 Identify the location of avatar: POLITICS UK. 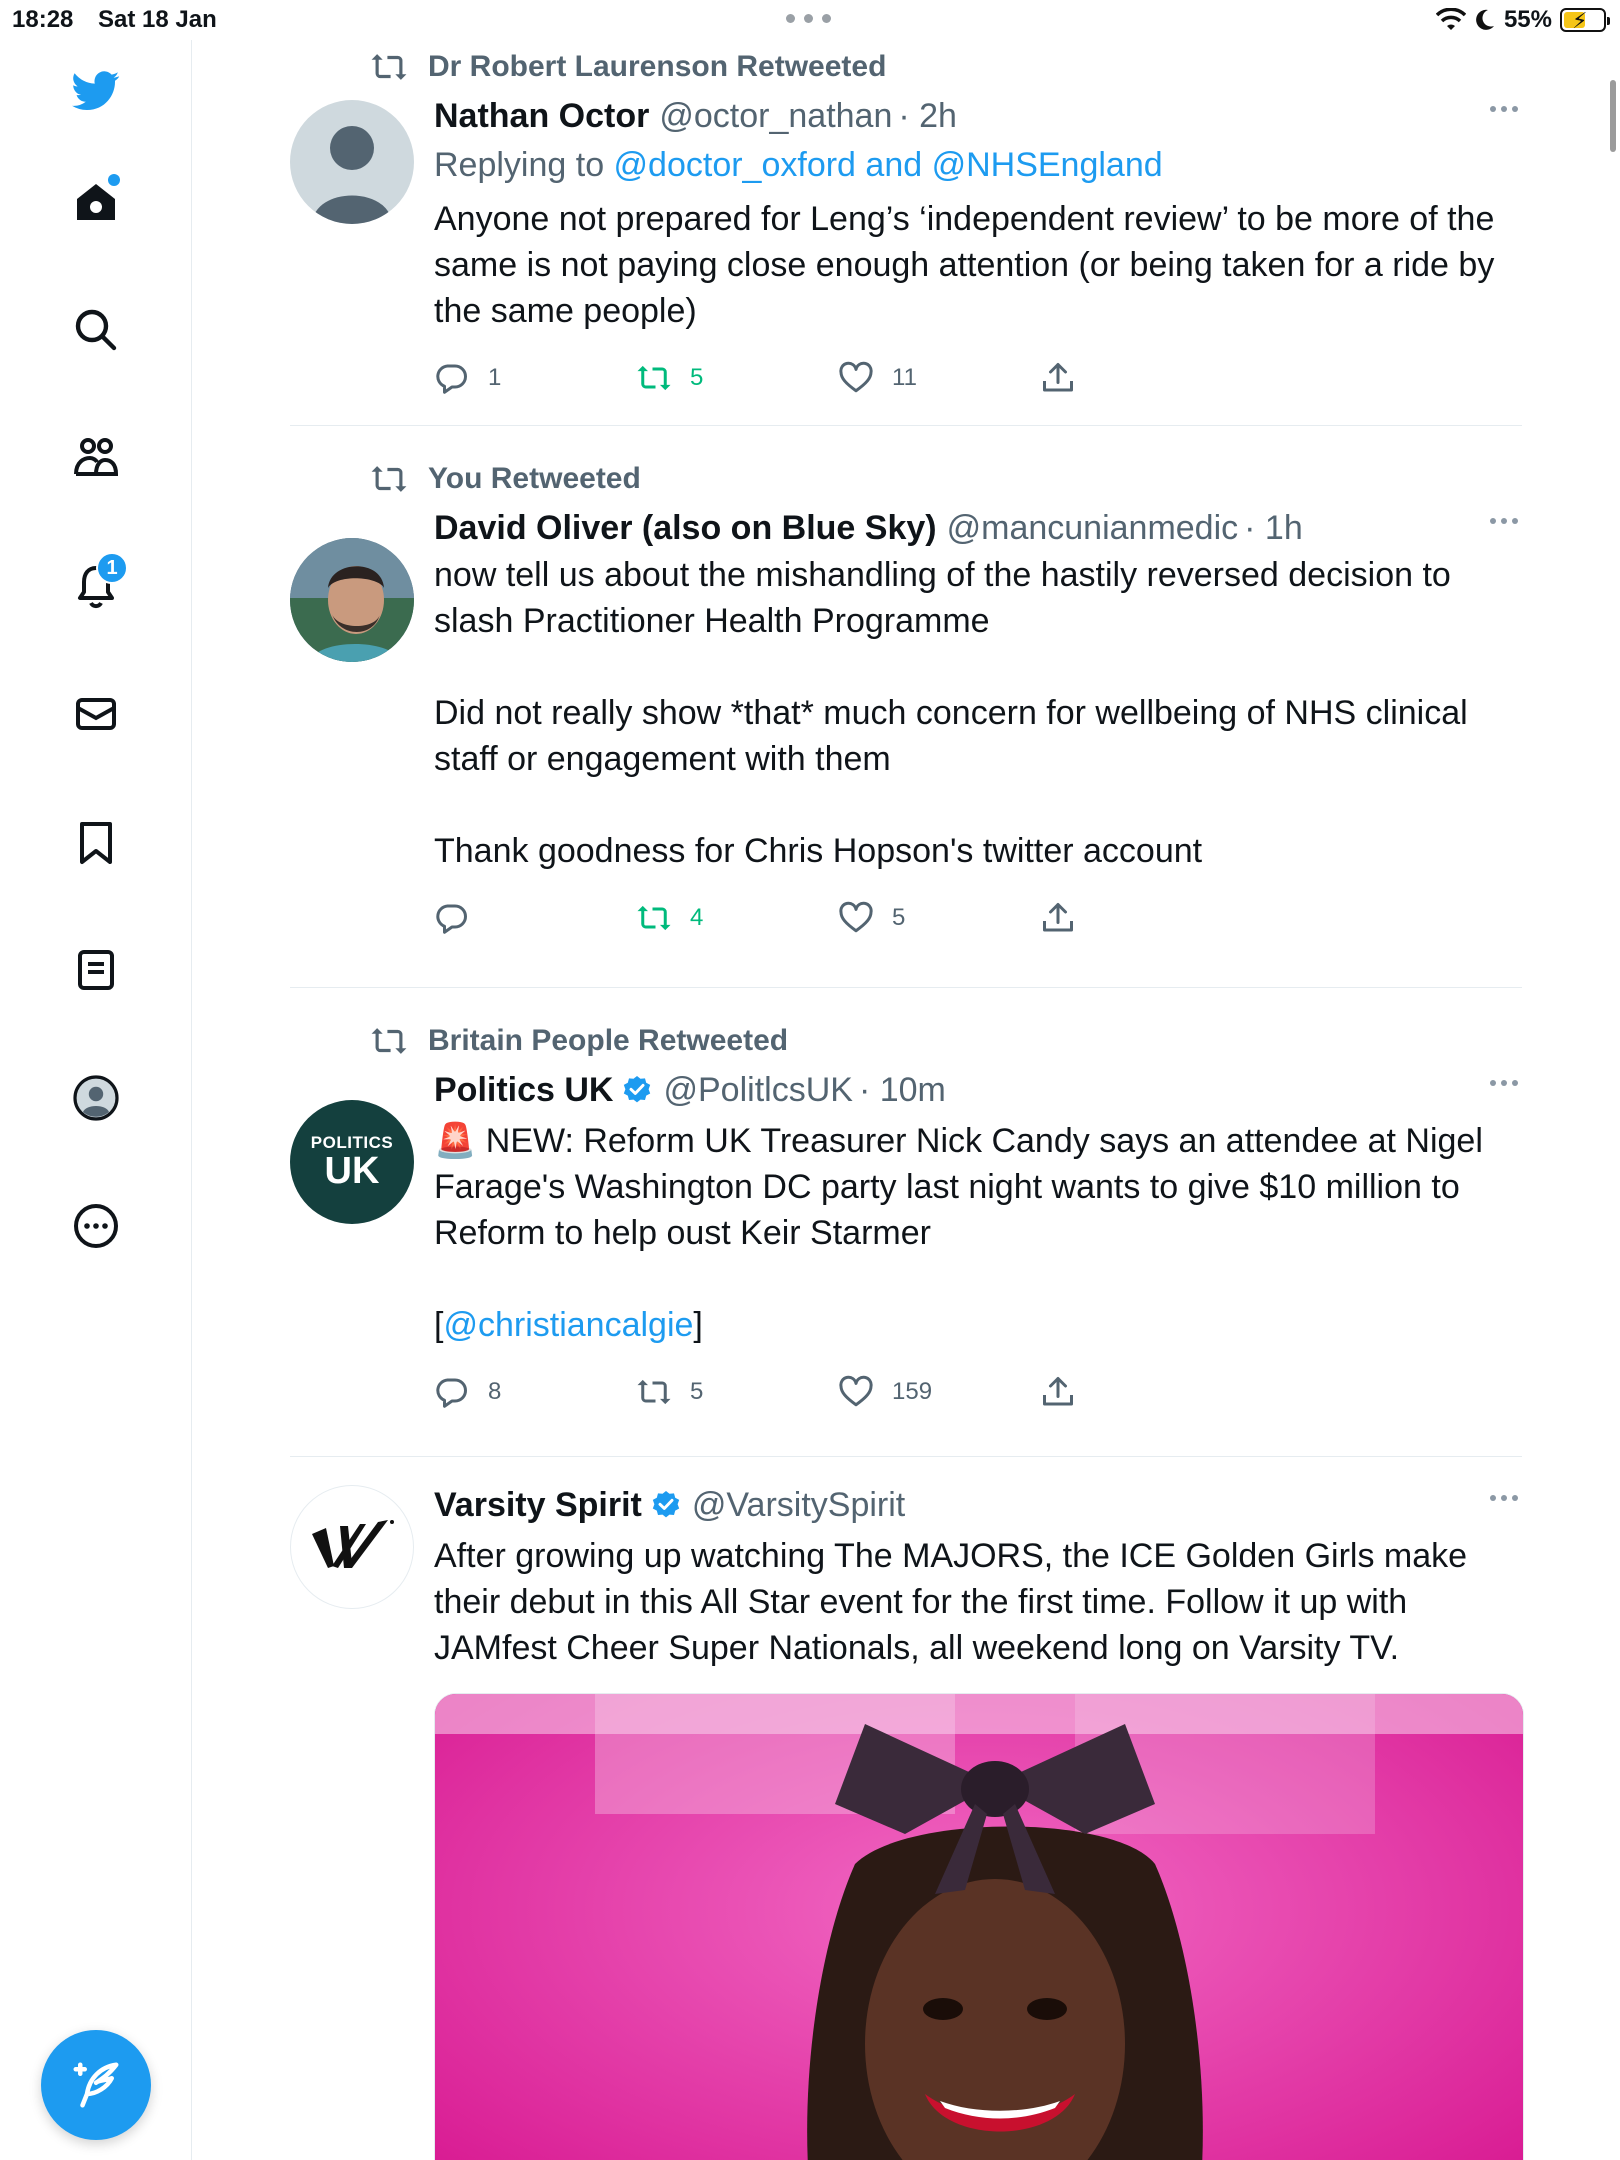
(352, 1162).